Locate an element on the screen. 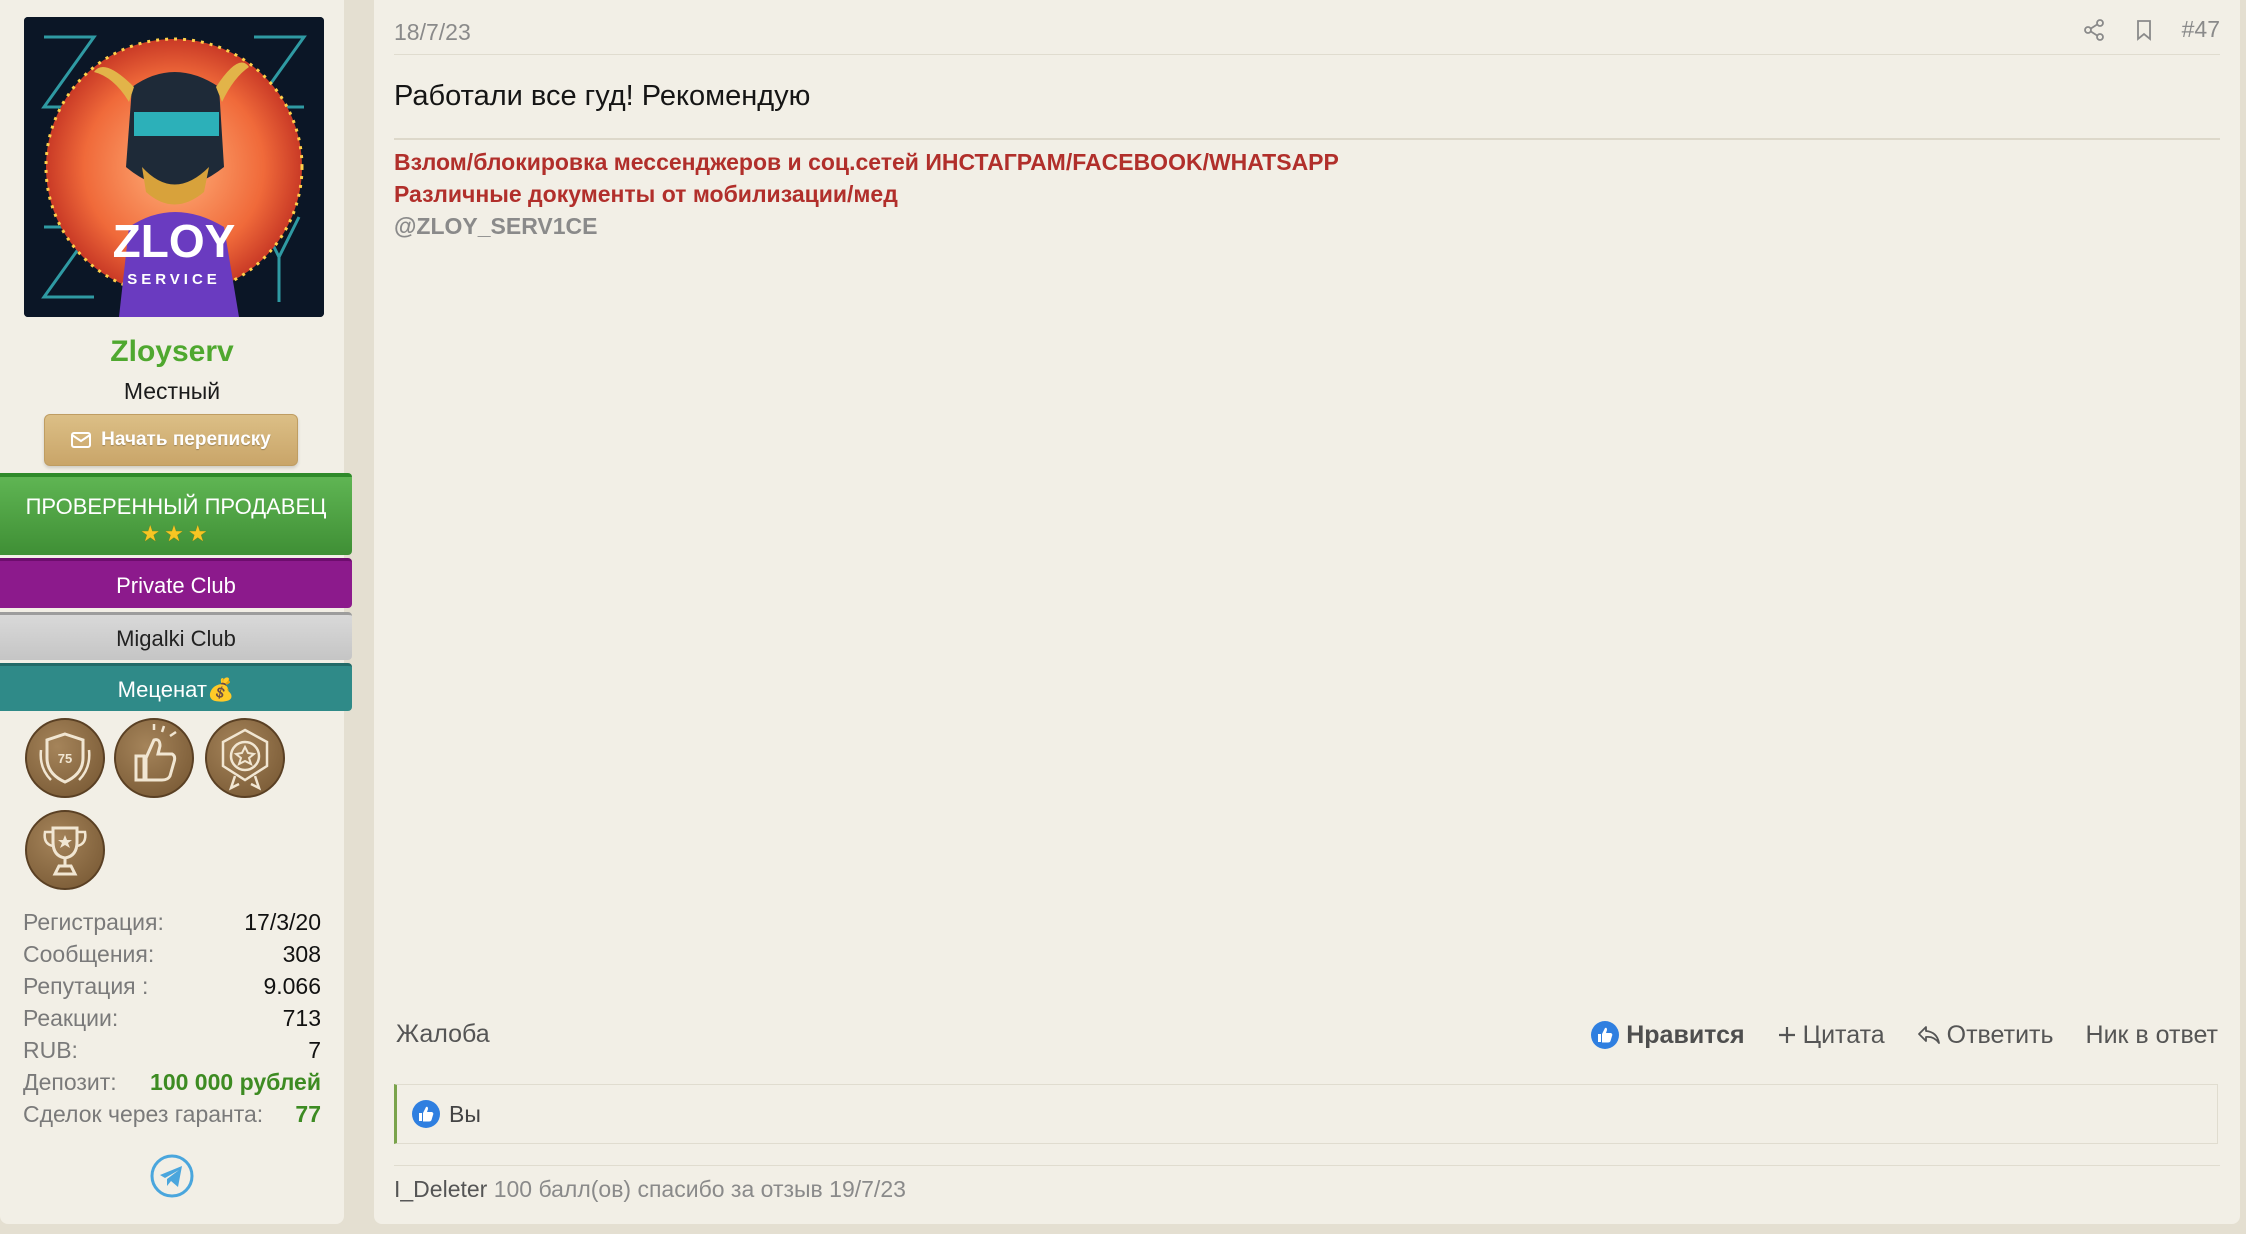  like-button: Нравится is located at coordinates (1667, 1035).